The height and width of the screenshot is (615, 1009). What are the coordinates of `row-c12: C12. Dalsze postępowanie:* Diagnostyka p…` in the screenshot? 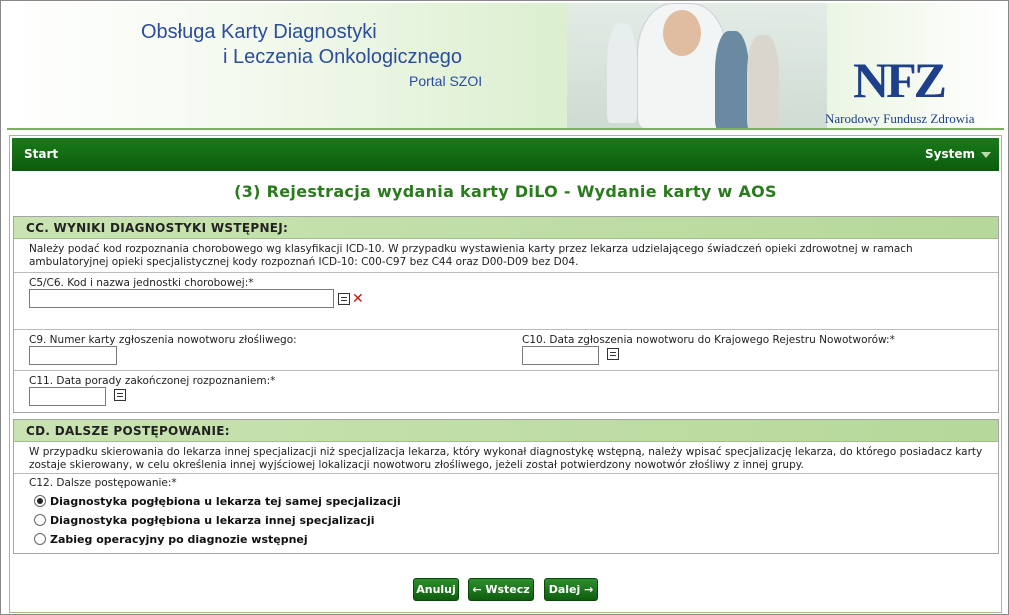 It's located at (506, 513).